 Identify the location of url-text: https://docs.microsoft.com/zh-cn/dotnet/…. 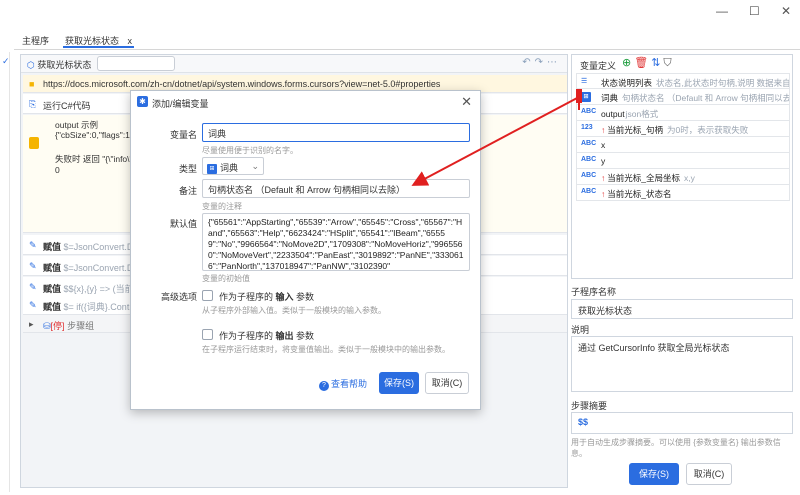
(242, 84).